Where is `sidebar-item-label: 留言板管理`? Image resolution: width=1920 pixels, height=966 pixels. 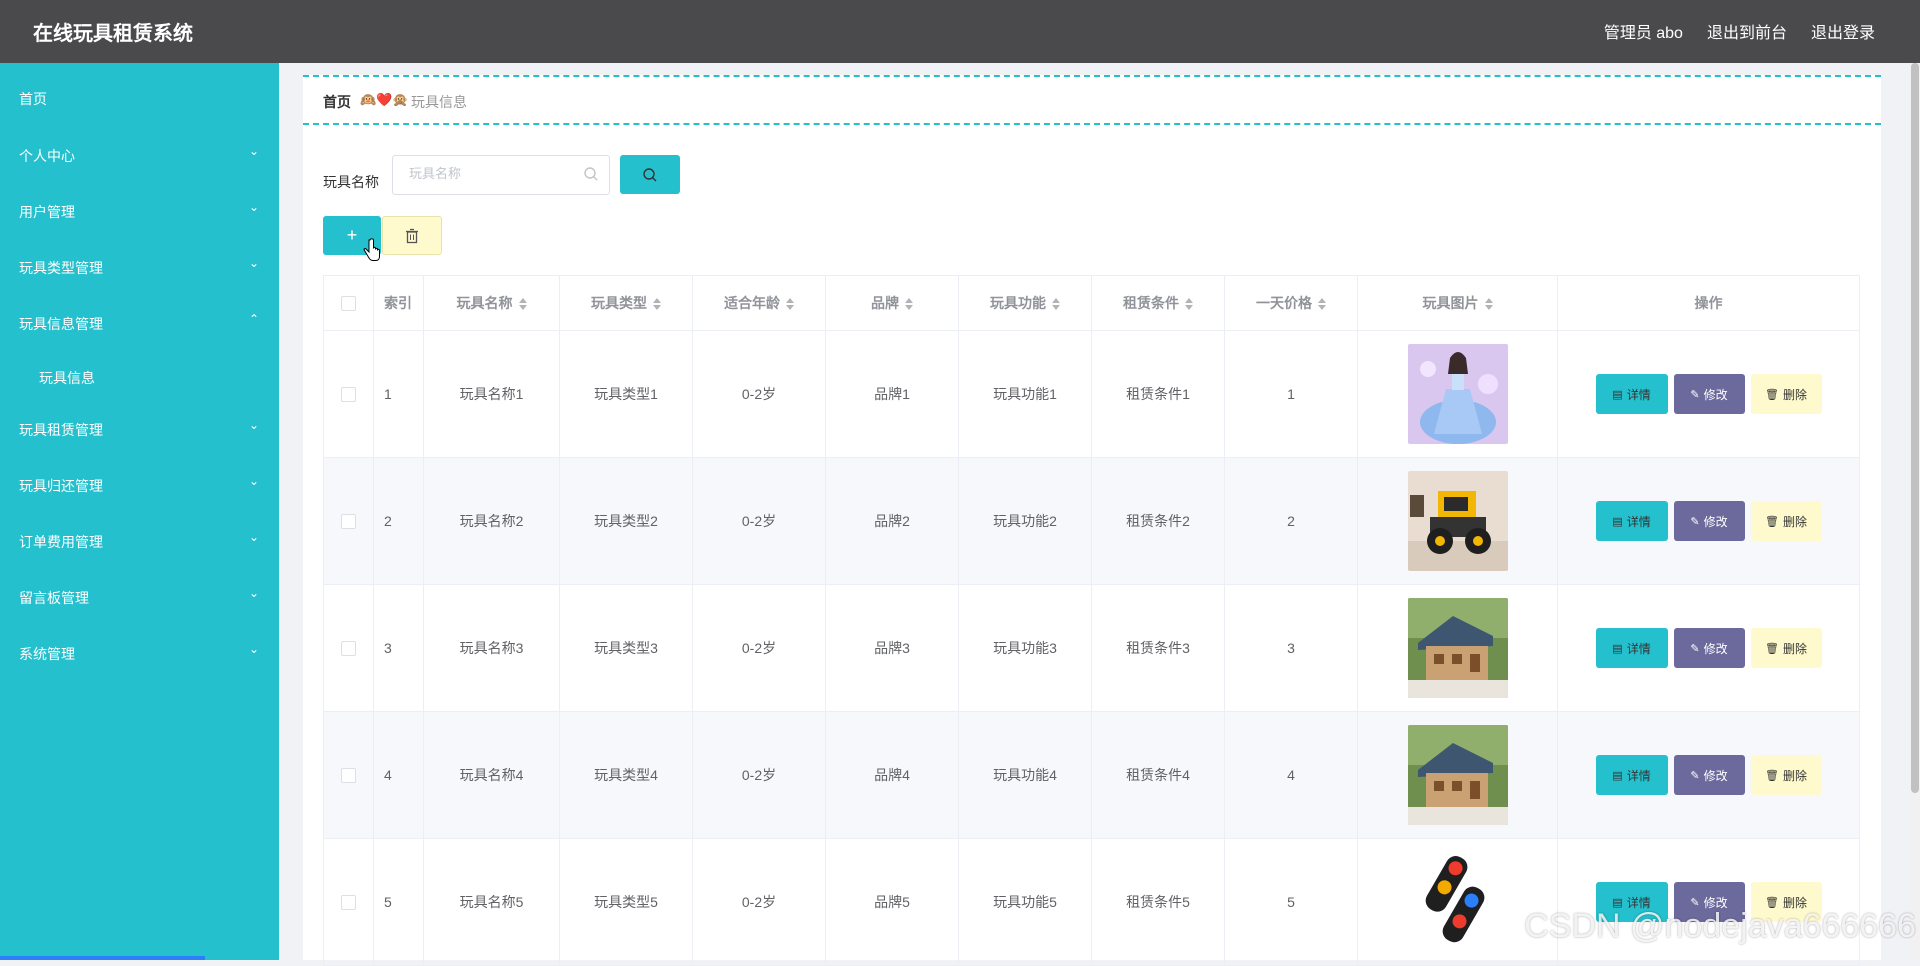 sidebar-item-label: 留言板管理 is located at coordinates (54, 598).